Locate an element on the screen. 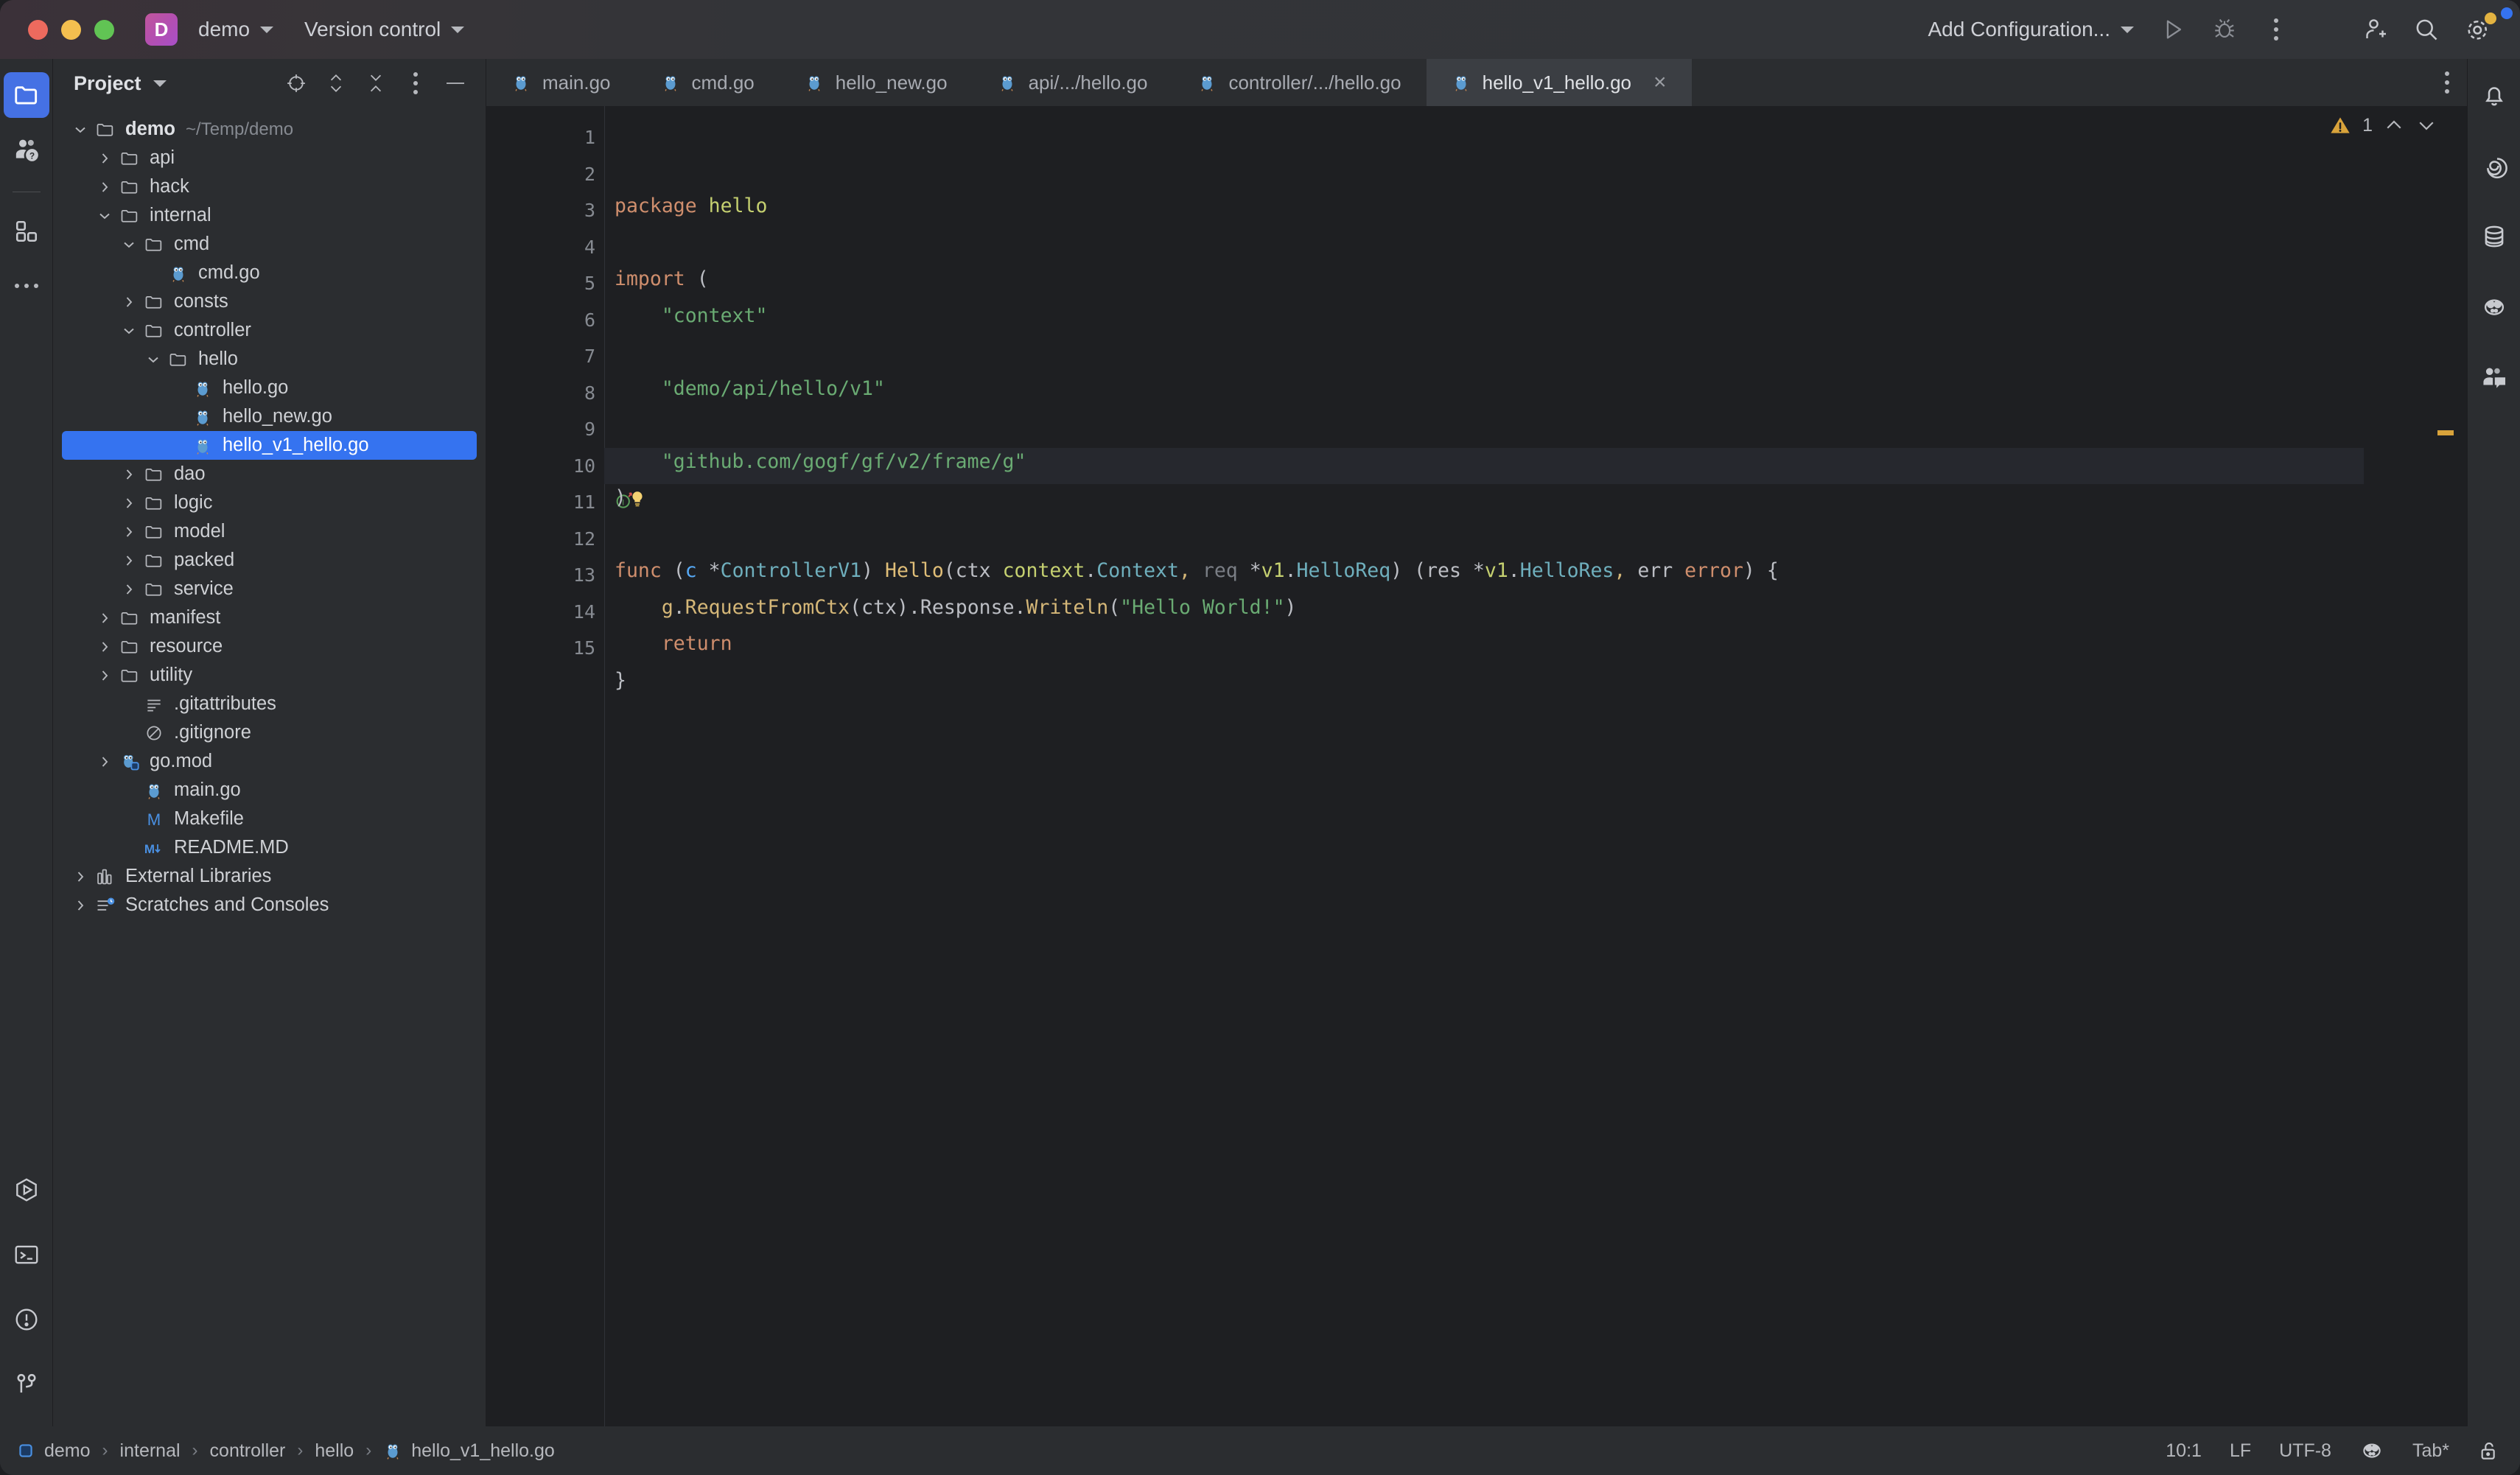  tree-item-hello-new-go: hello_new.go is located at coordinates (269, 416).